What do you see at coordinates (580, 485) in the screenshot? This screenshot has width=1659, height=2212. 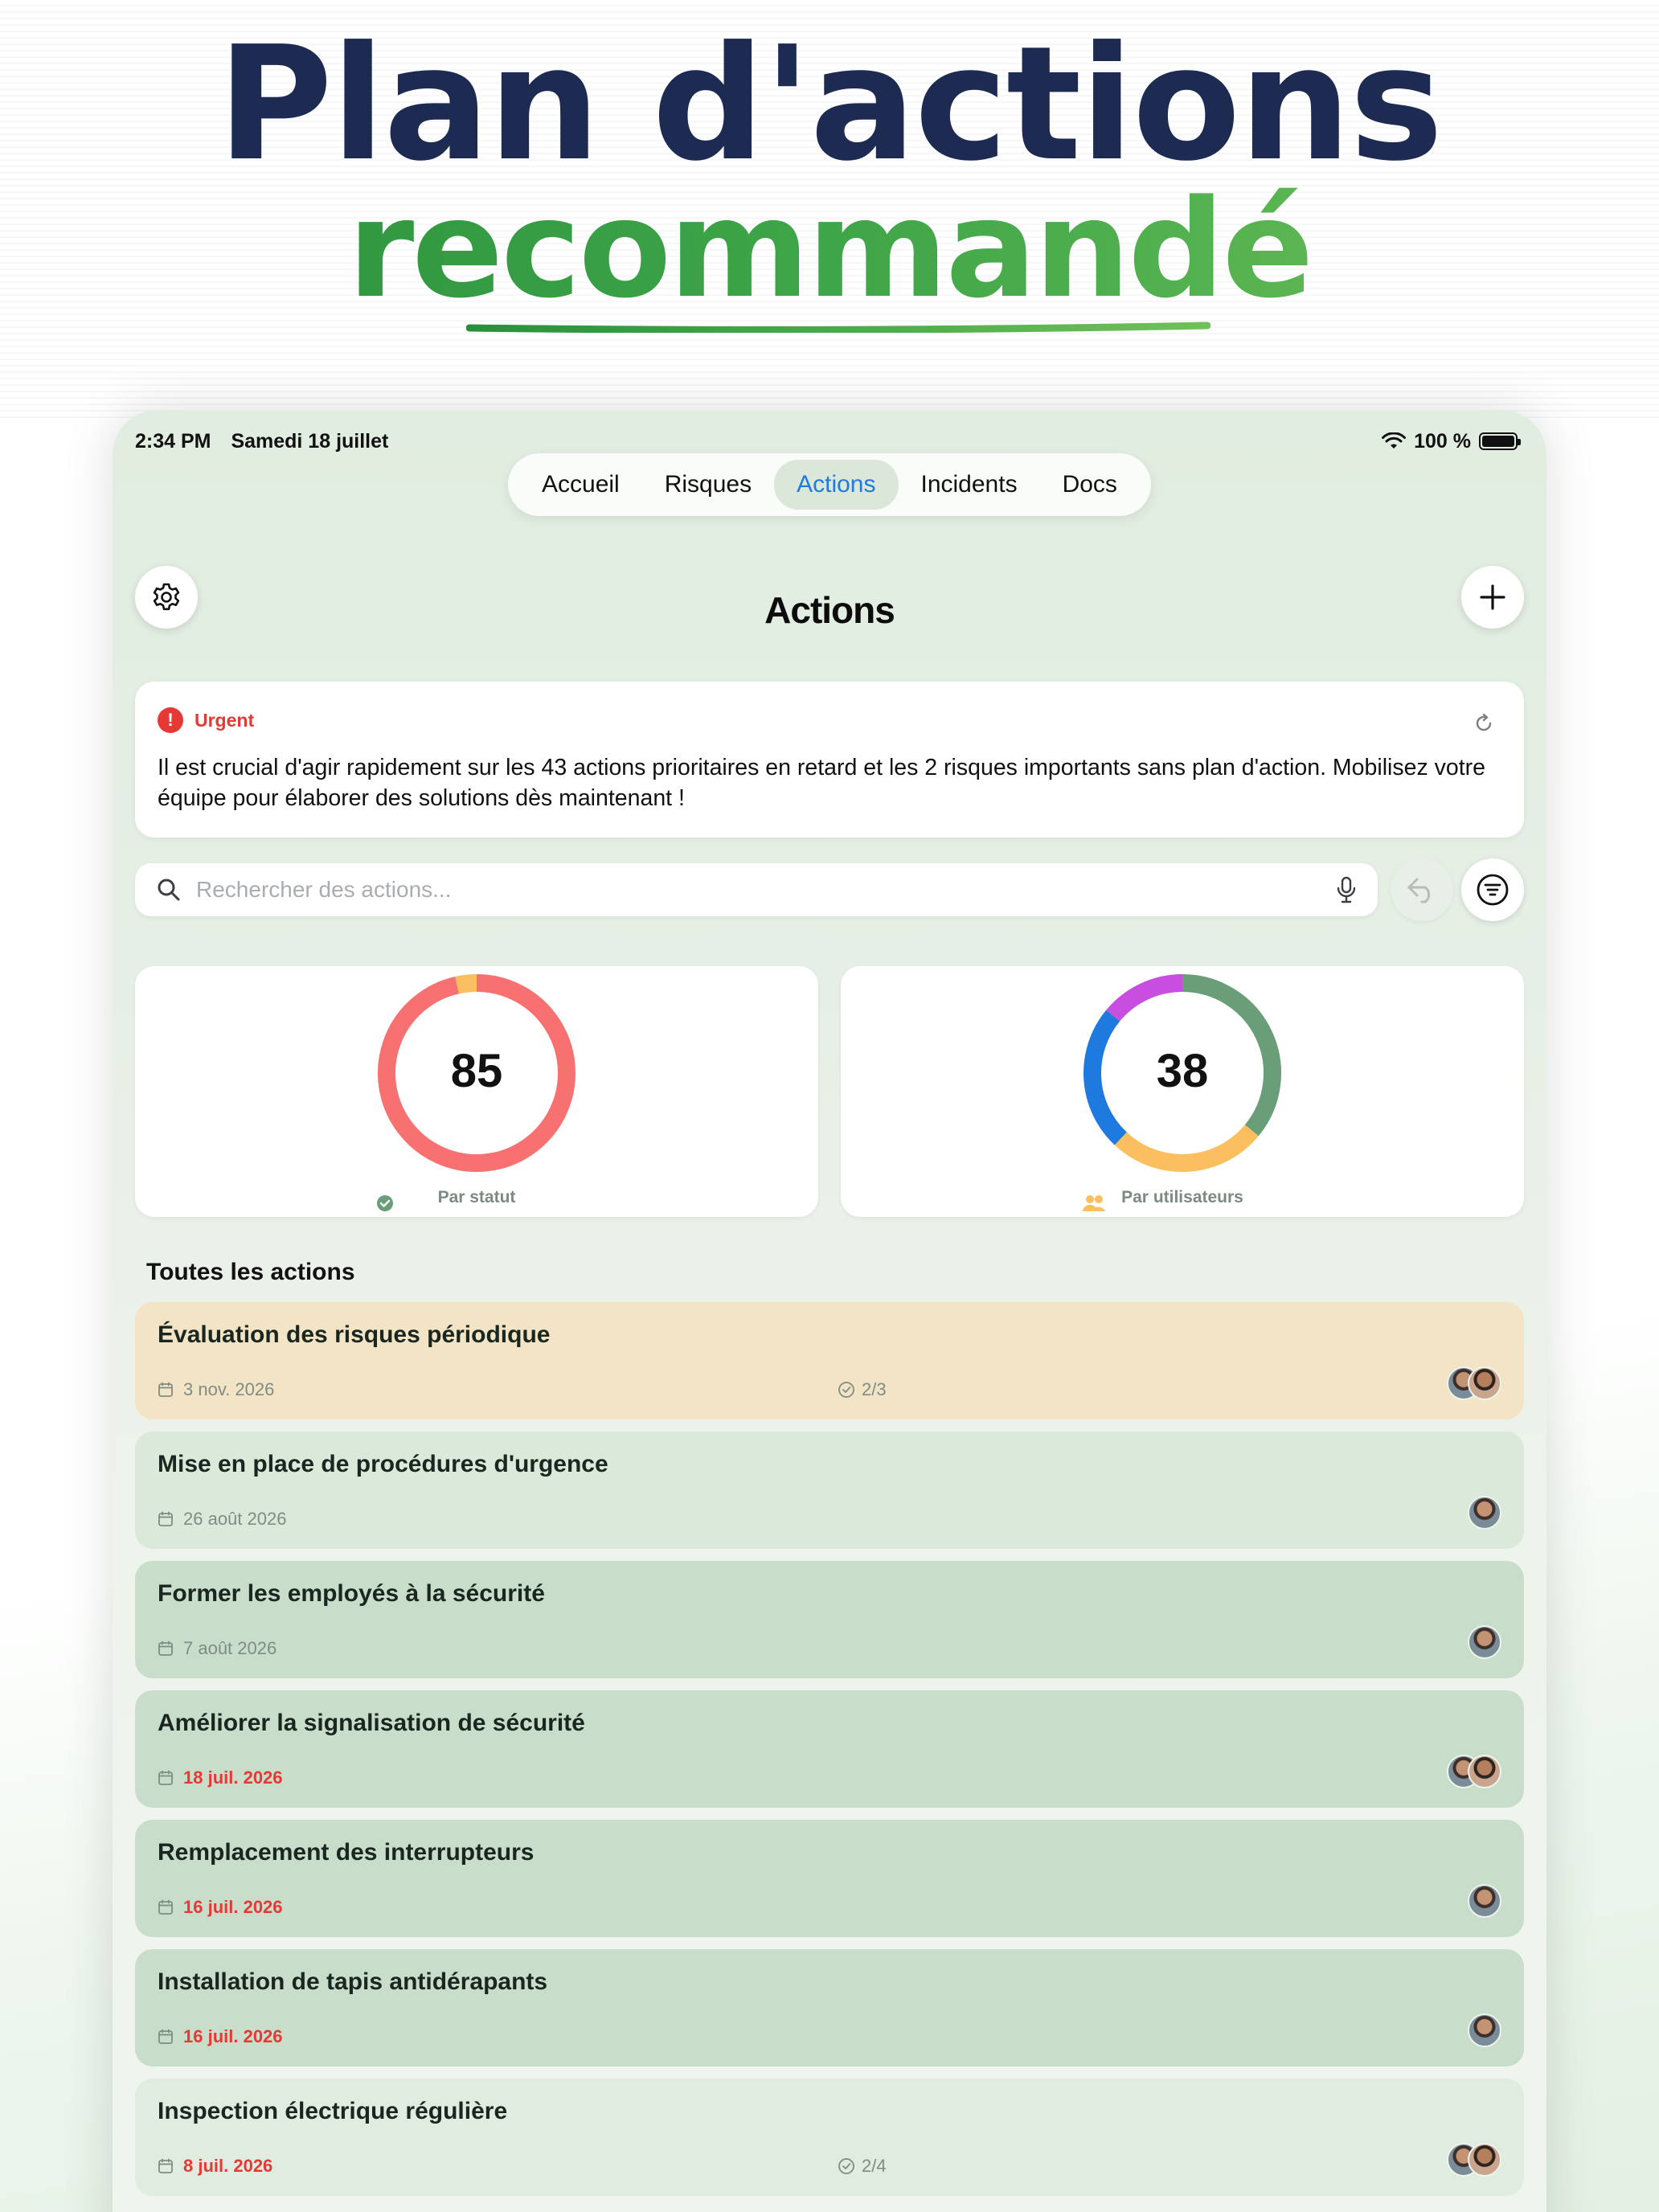 I see `tab-accueil: Accueil` at bounding box center [580, 485].